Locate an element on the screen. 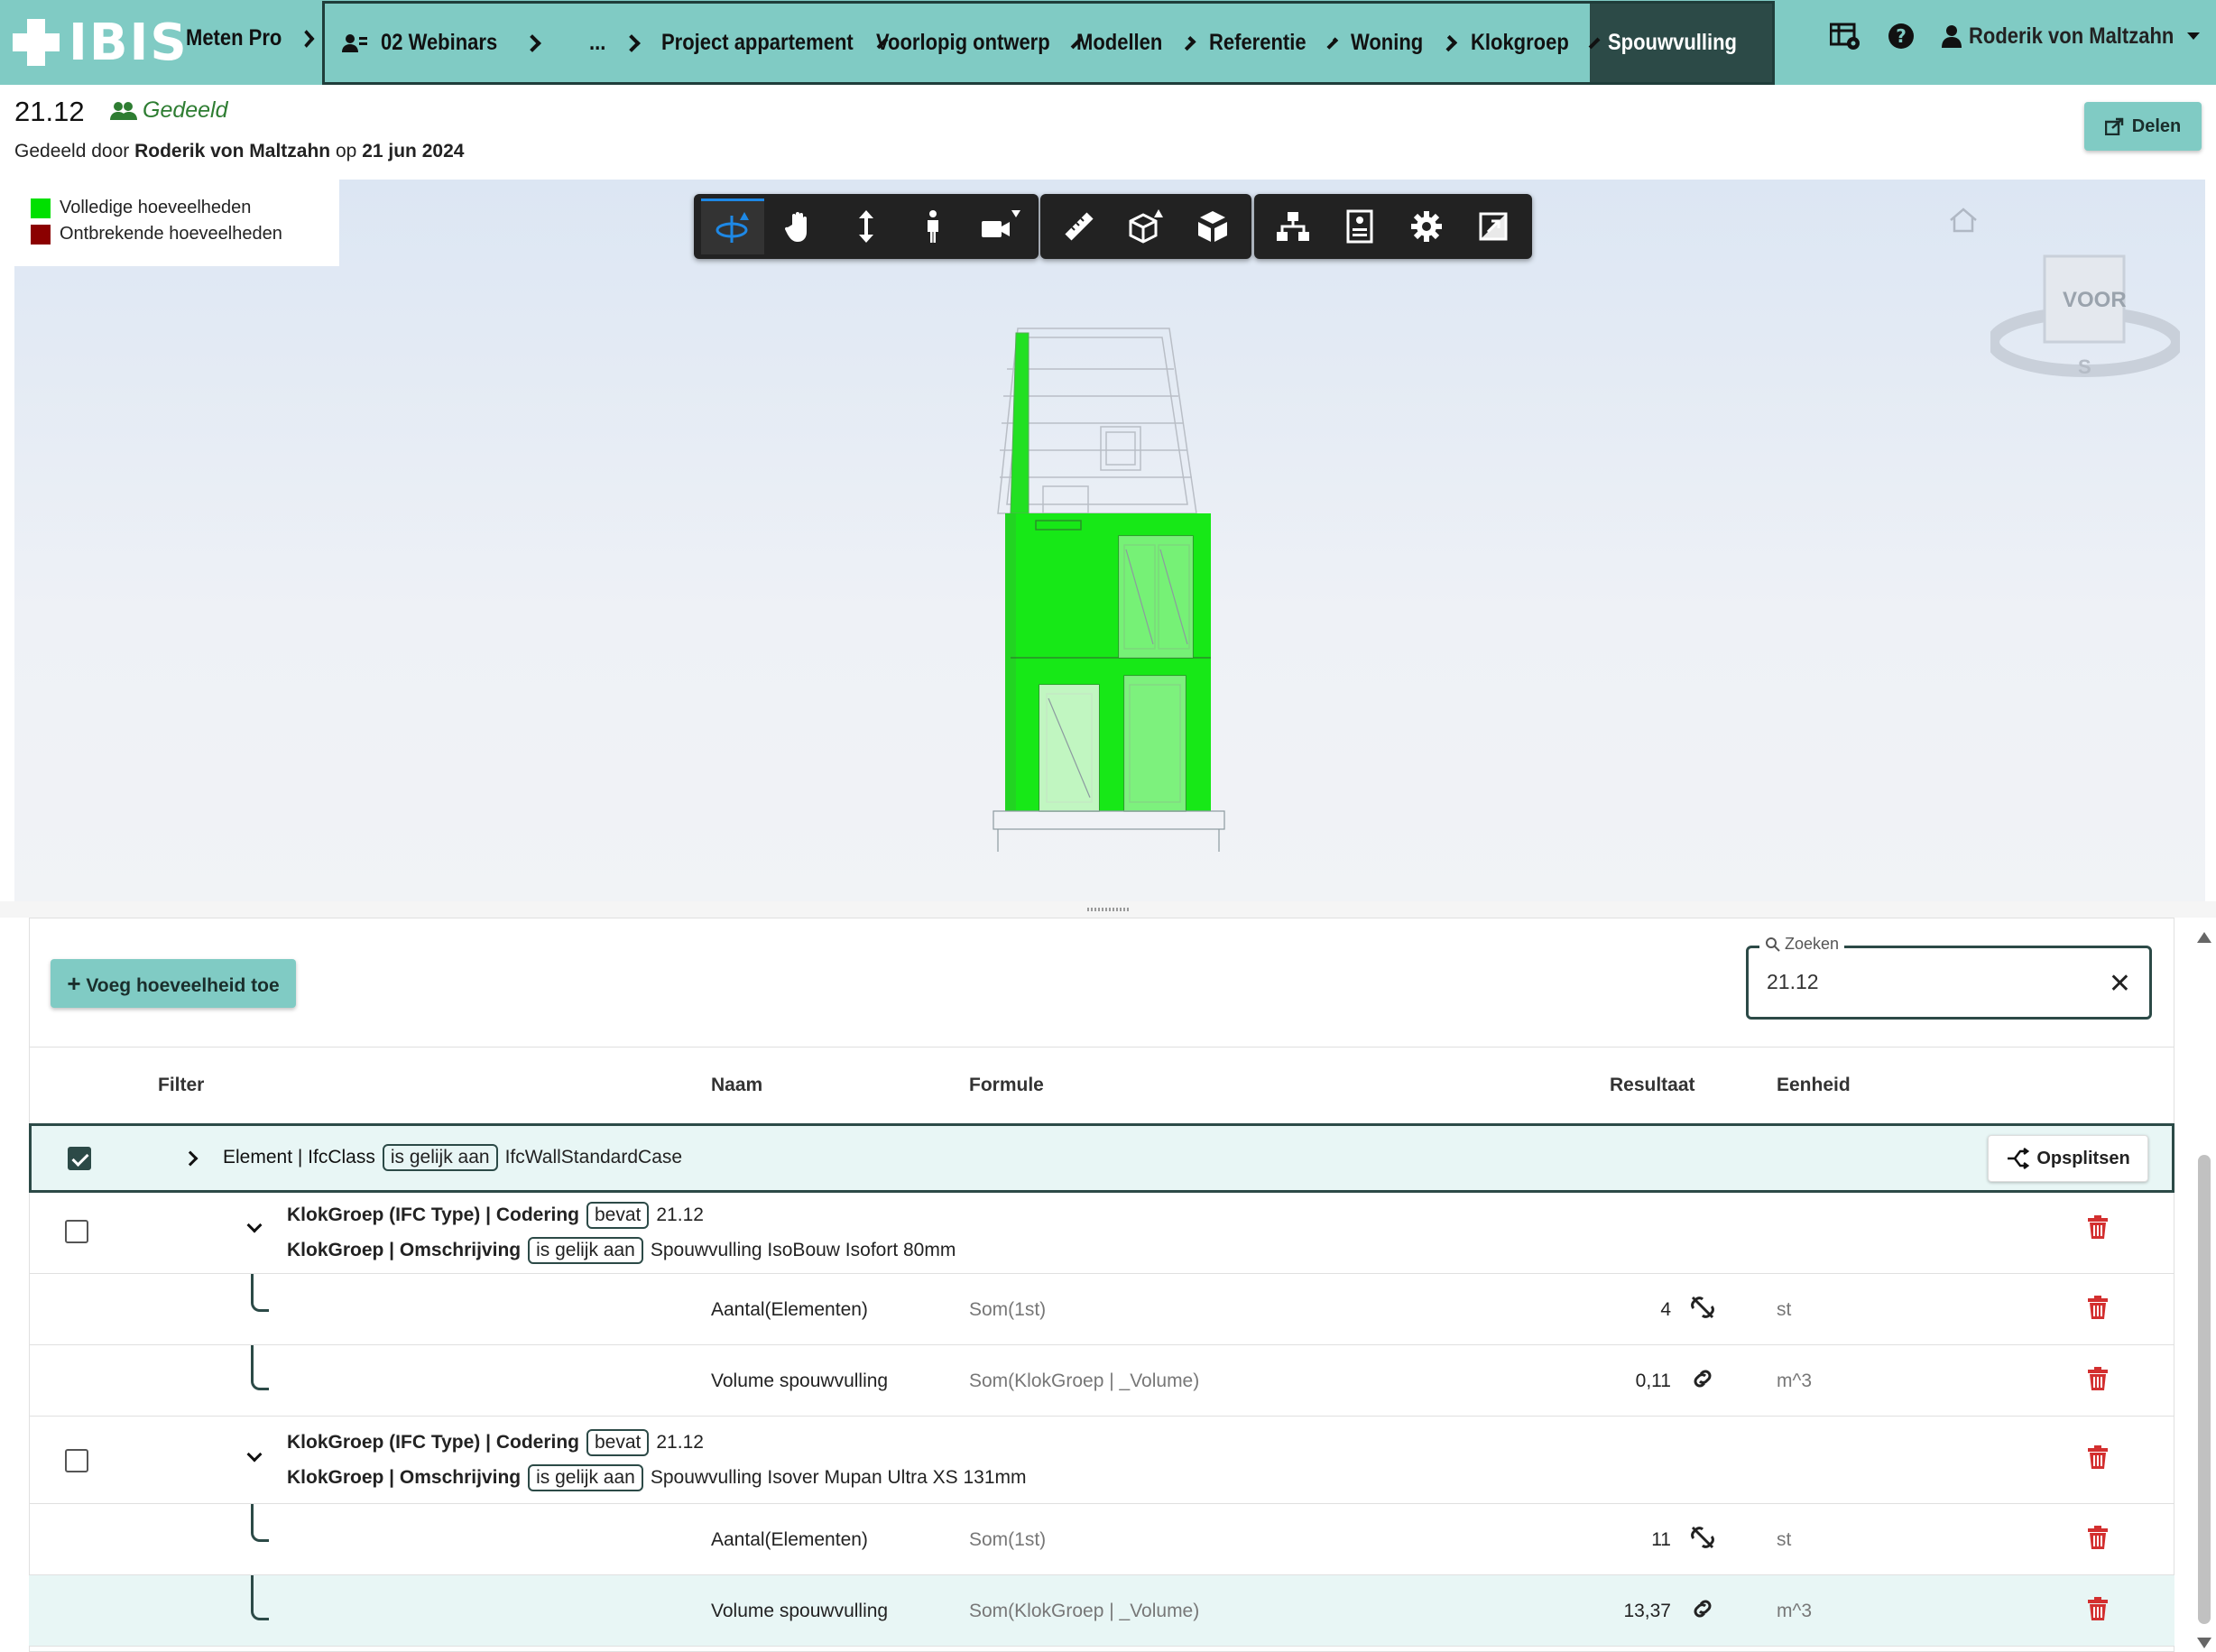 This screenshot has height=1652, width=2216. group-checkbox is located at coordinates (79, 1158).